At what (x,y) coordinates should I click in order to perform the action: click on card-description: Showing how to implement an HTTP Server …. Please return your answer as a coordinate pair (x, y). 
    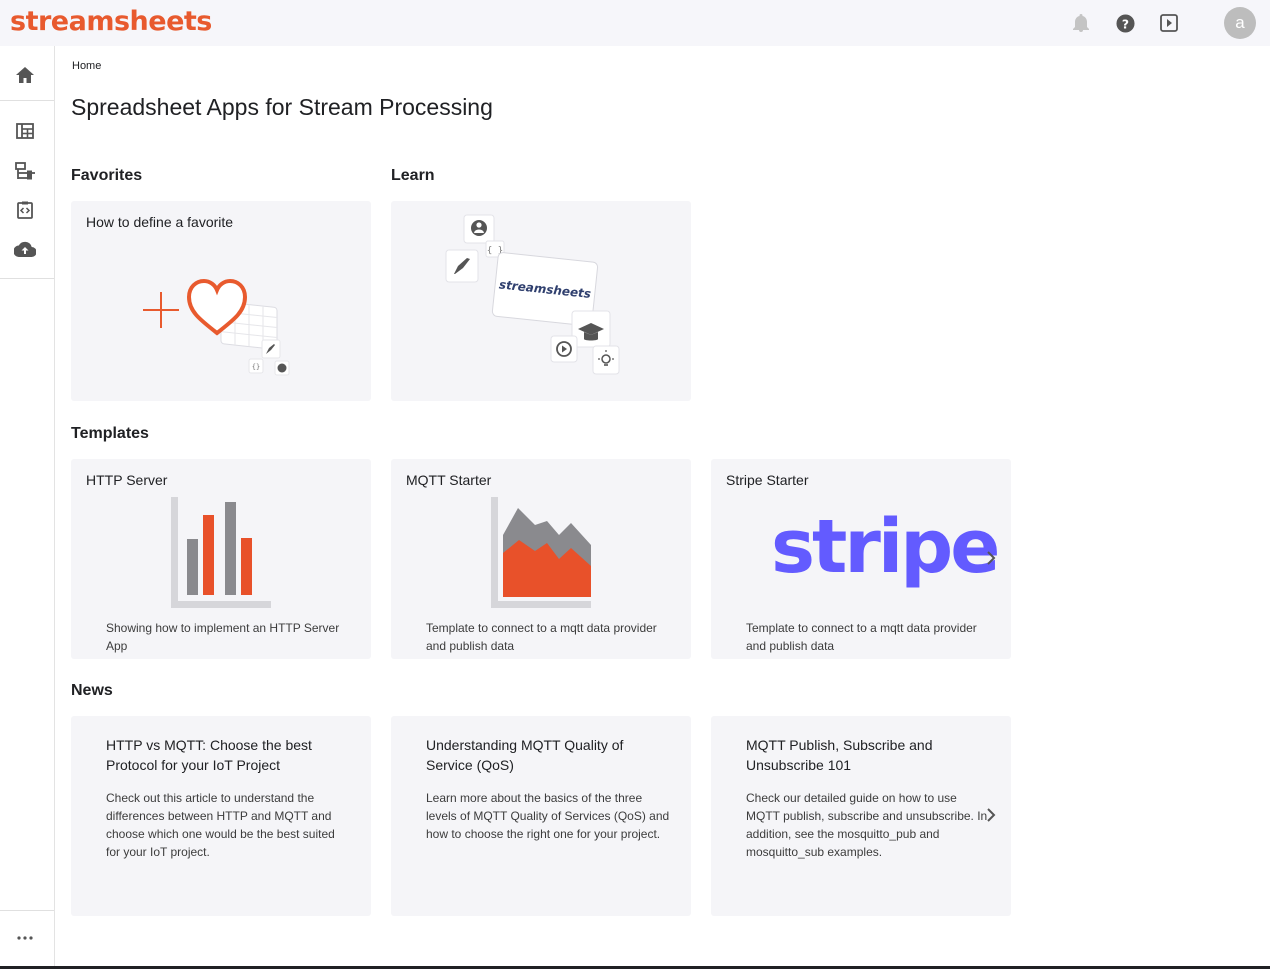
    Looking at the image, I should click on (223, 637).